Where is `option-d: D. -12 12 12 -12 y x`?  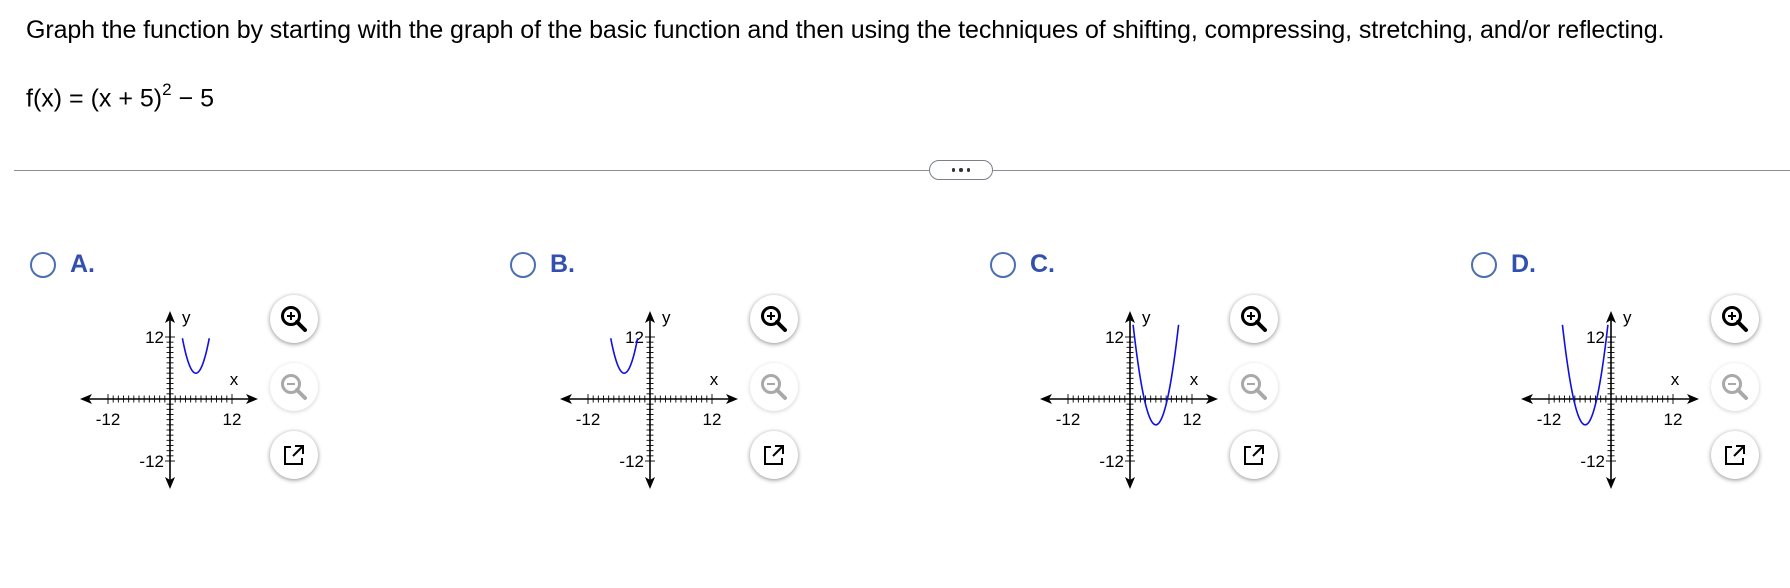
option-d: D. -12 12 12 -12 y x is located at coordinates (1630, 378).